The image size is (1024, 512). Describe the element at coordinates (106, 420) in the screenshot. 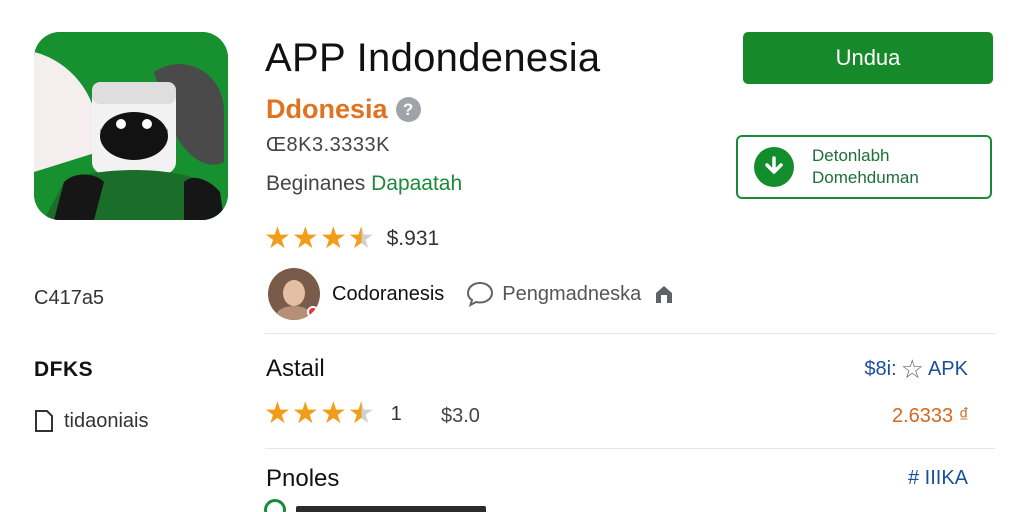

I see `left-meta-file-label: tidaoniais` at that location.